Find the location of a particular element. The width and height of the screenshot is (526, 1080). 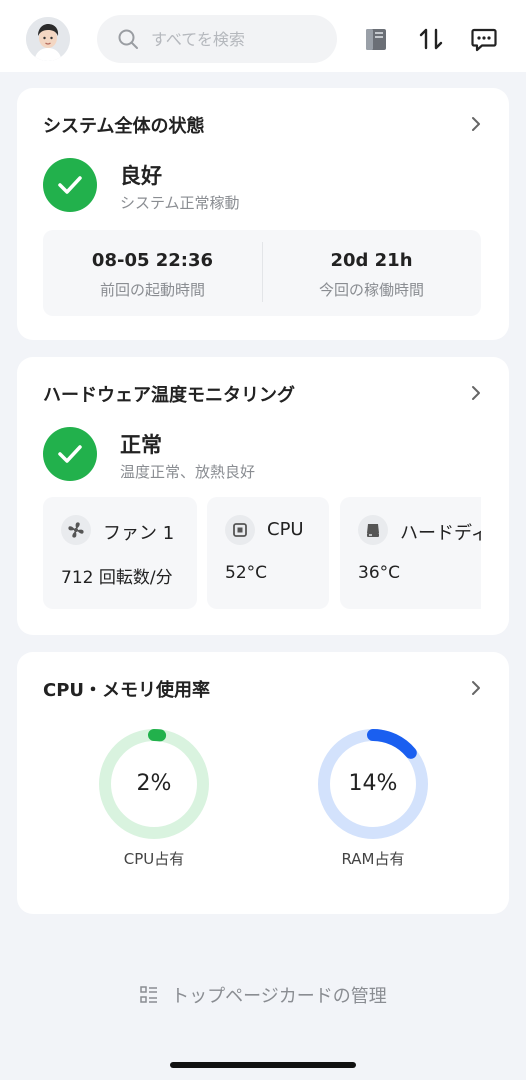

fan-sensor-name: ファン 1 is located at coordinates (139, 533).